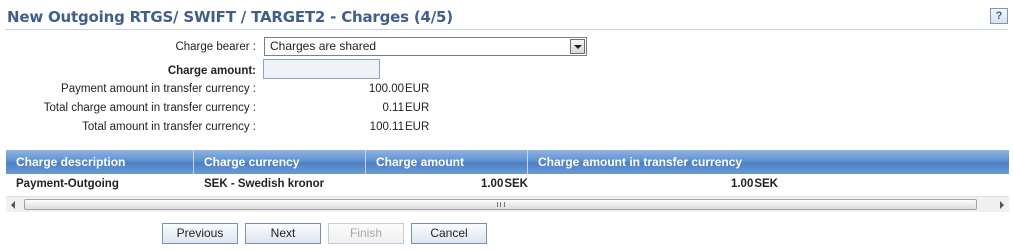 Image resolution: width=1013 pixels, height=251 pixels. Describe the element at coordinates (321, 69) in the screenshot. I see `charge-amount-input` at that location.